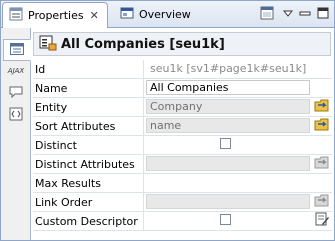 This screenshot has height=241, width=335. I want to click on name-field: All Companies, so click(228, 87).